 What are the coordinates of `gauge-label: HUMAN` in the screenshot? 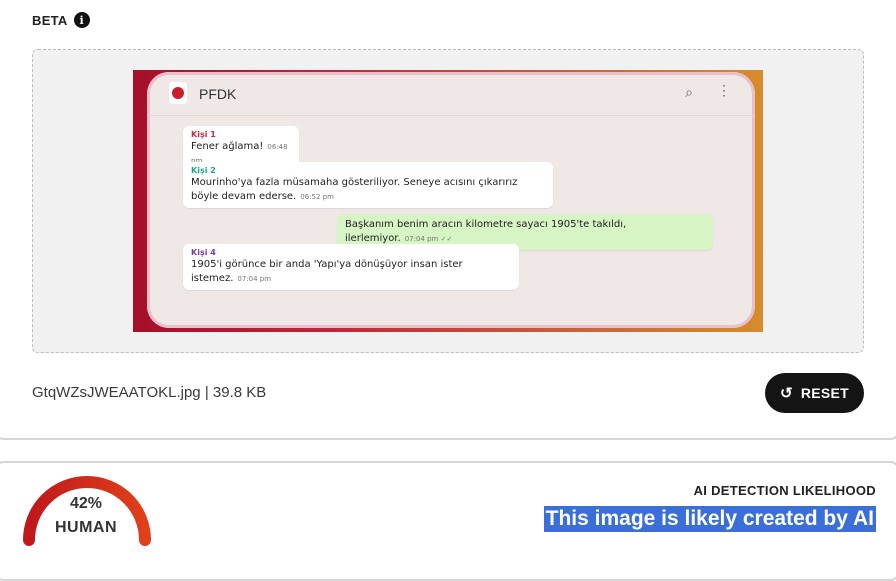 It's located at (86, 527).